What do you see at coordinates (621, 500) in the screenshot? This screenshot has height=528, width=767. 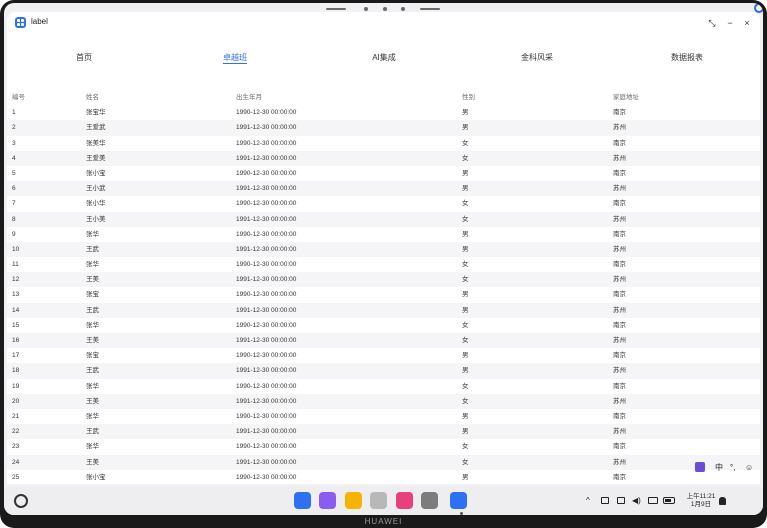 I see `screenshot-icon` at bounding box center [621, 500].